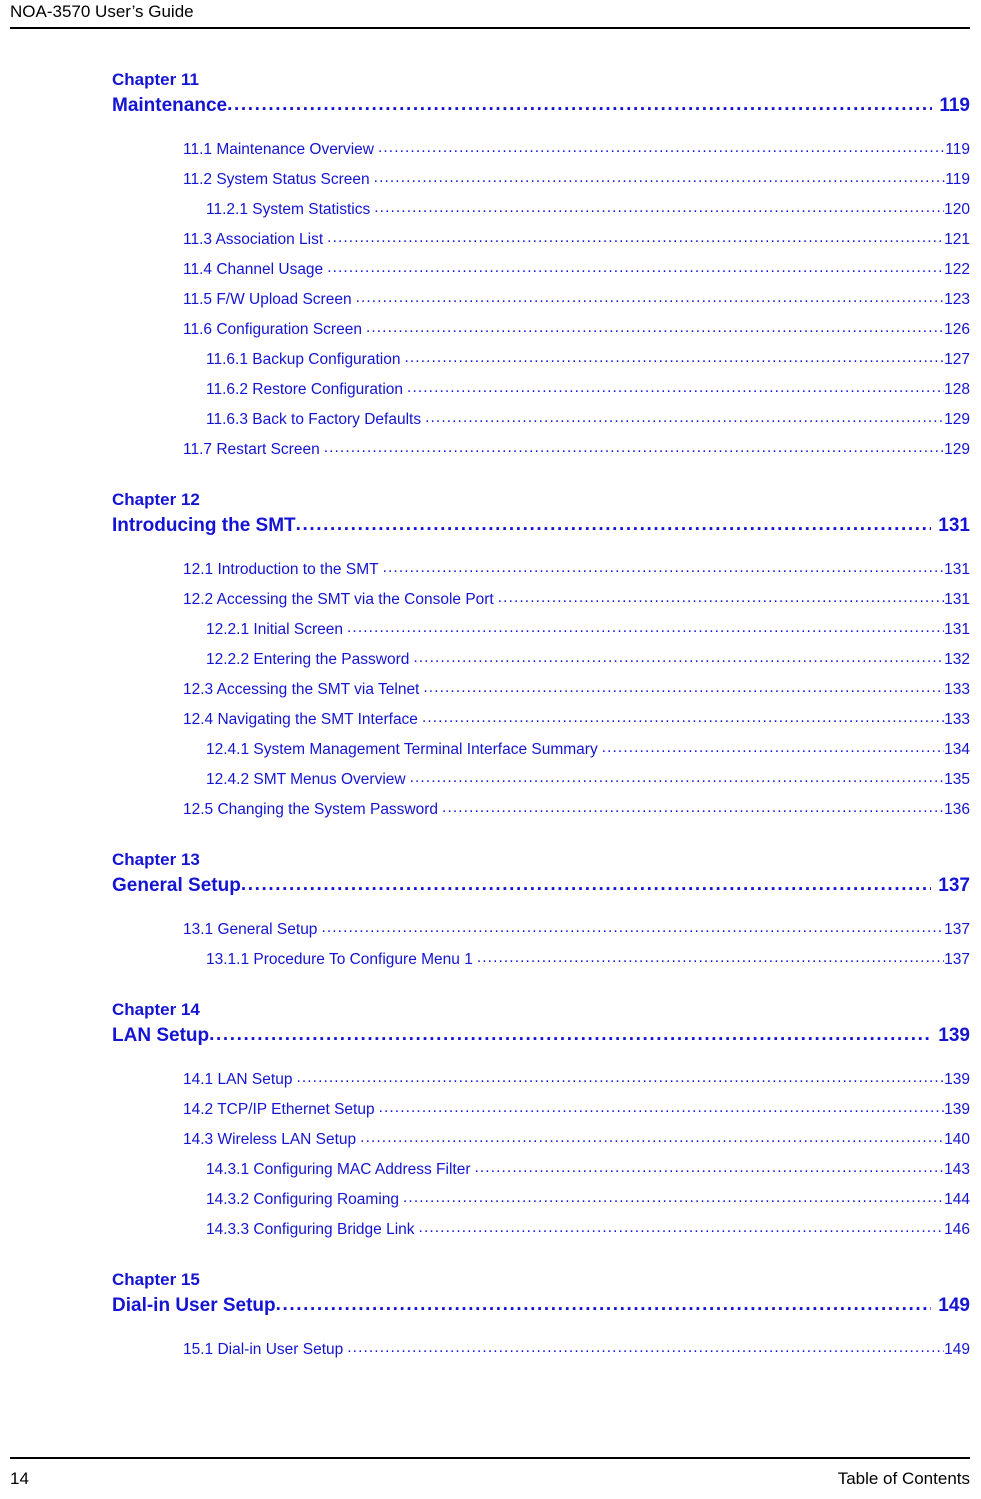 This screenshot has width=981, height=1499. What do you see at coordinates (238, 1079) in the screenshot?
I see `toc-entry-title: 14.1 LAN Setup` at bounding box center [238, 1079].